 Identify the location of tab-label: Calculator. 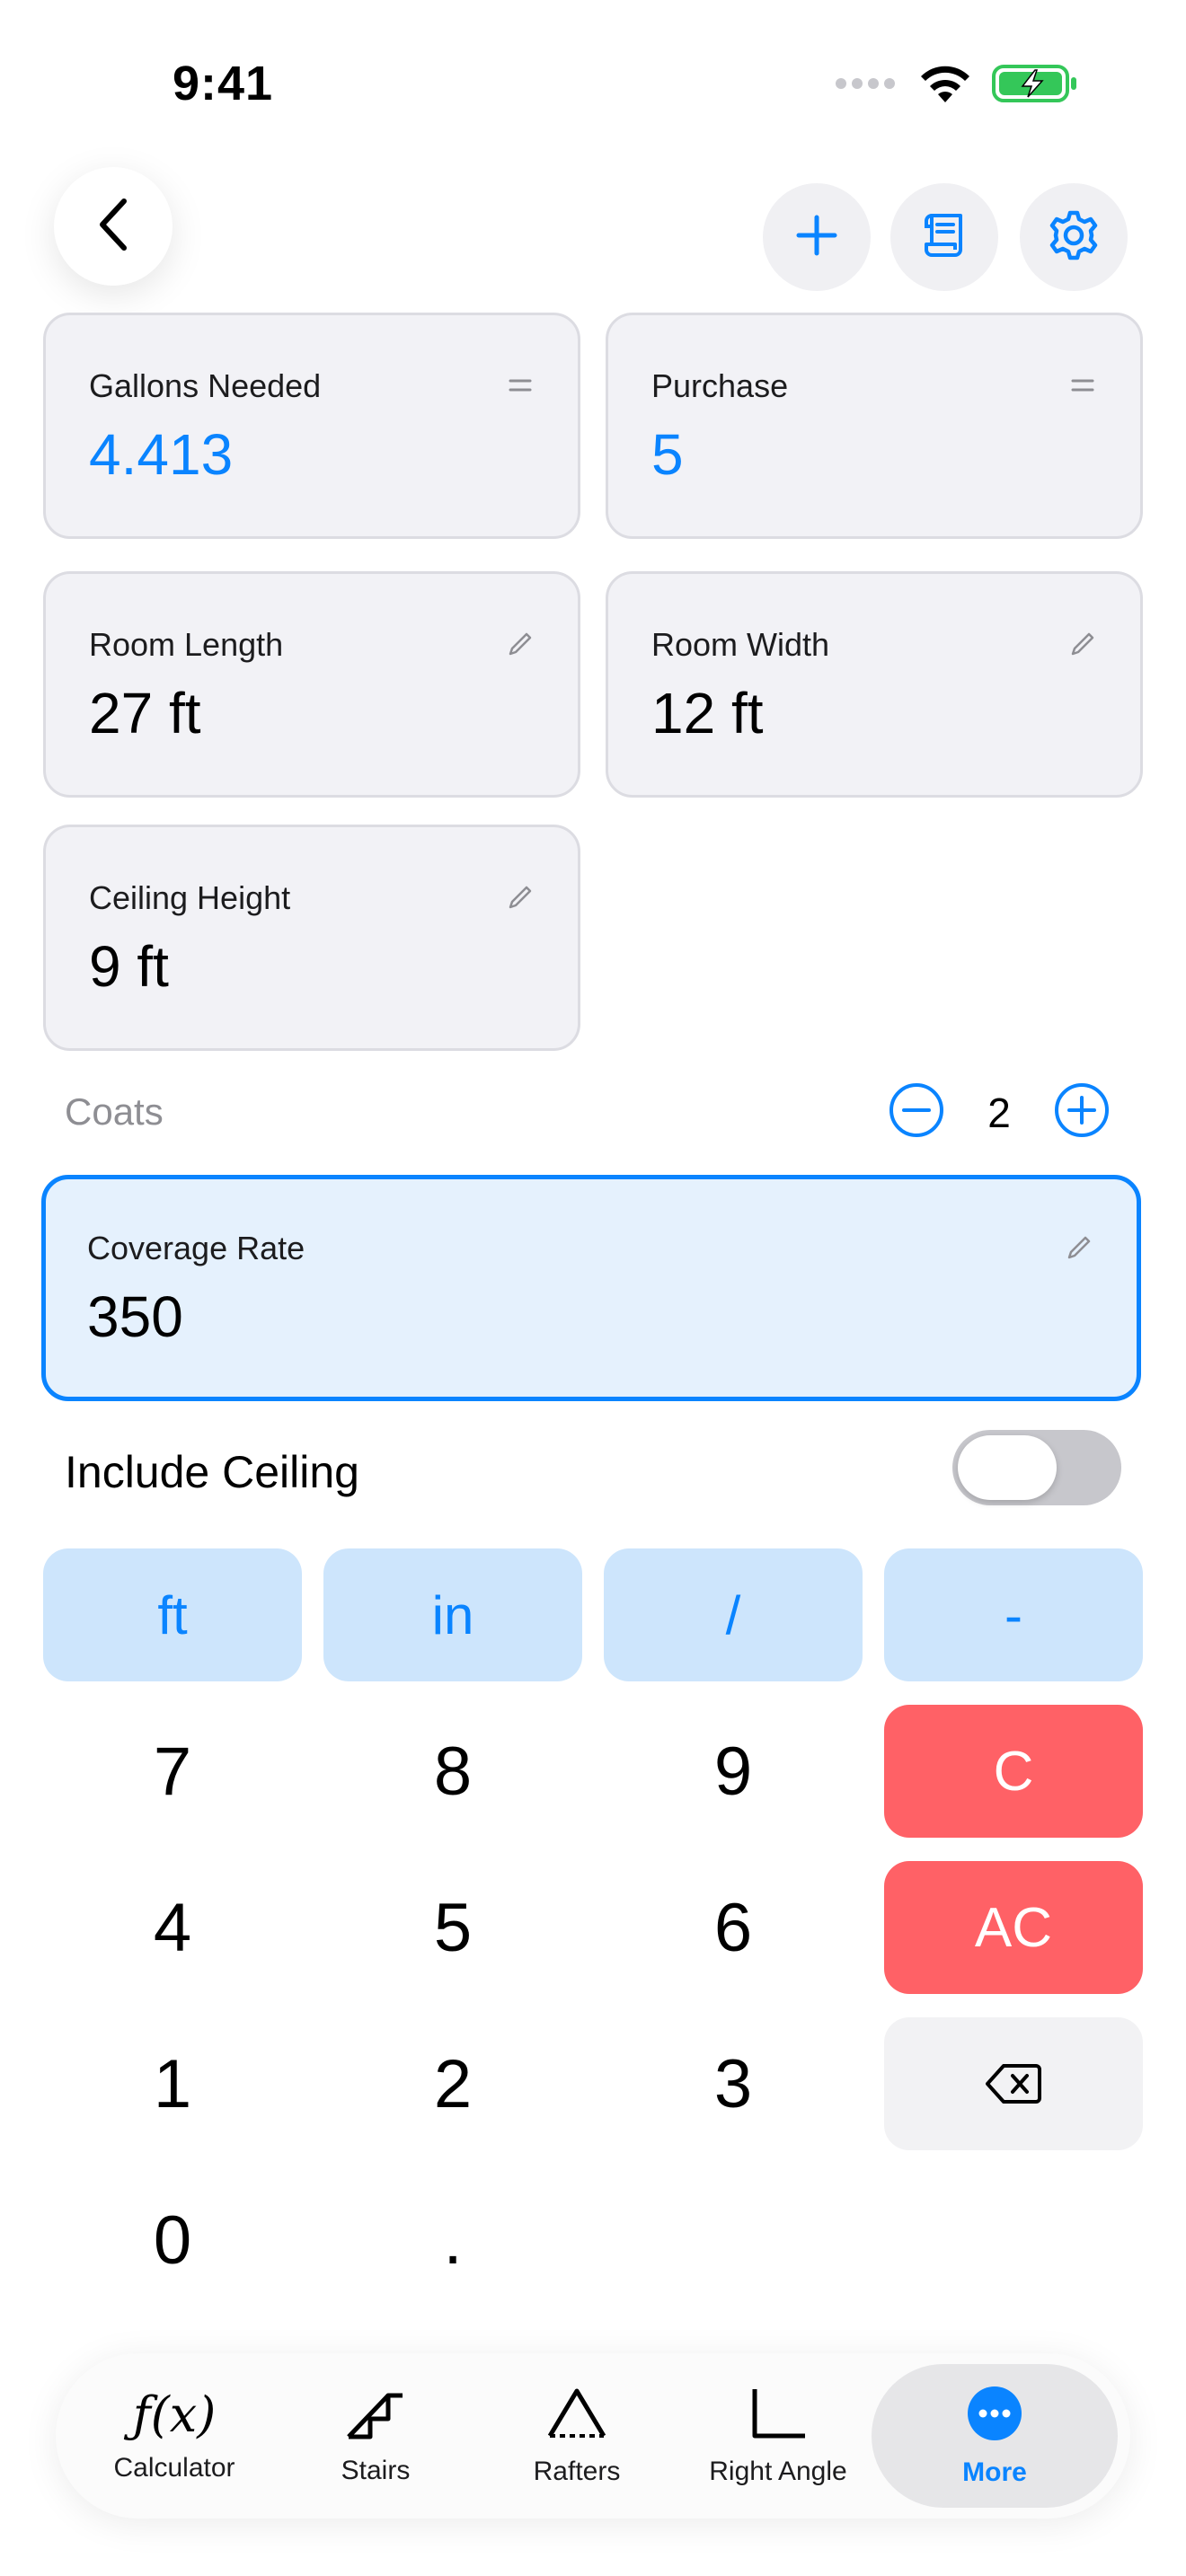
(174, 2468).